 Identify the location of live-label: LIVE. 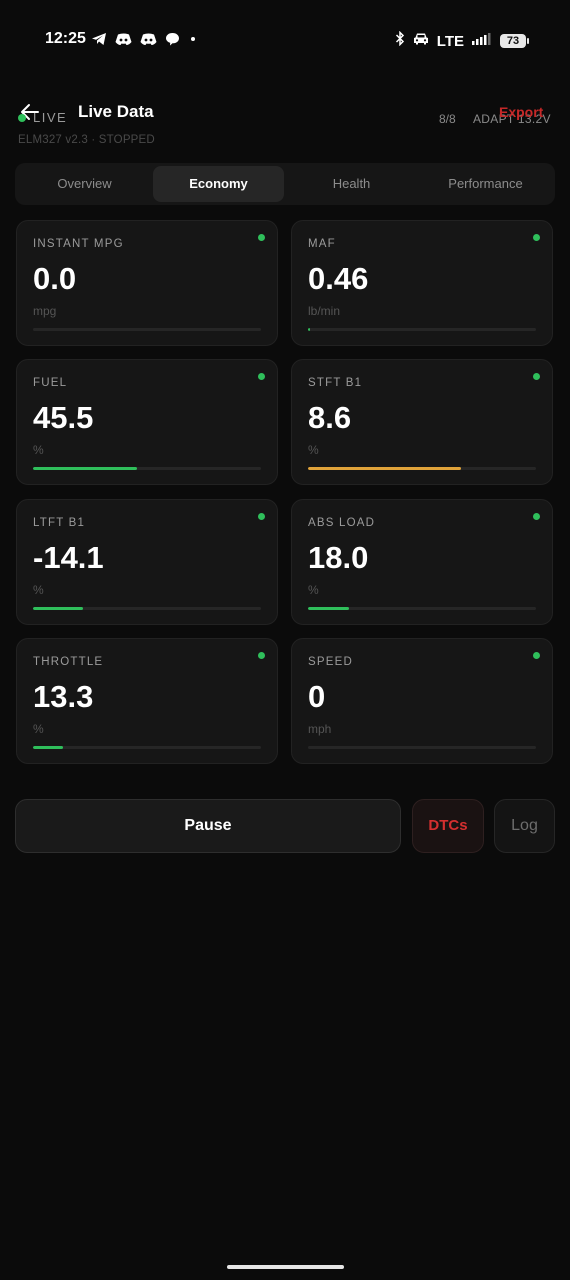
(50, 117).